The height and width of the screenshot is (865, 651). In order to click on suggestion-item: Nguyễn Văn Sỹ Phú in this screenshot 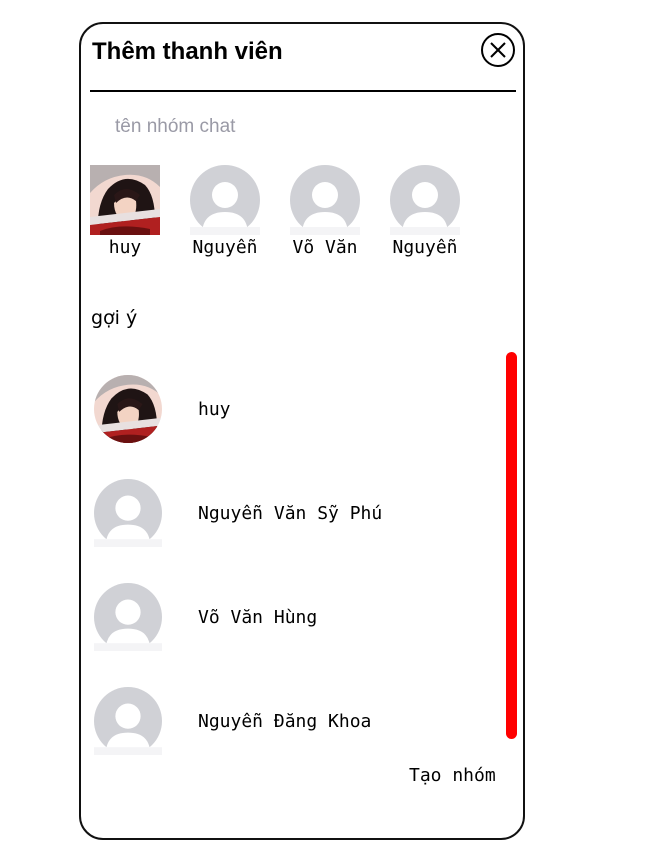, I will do `click(290, 515)`.